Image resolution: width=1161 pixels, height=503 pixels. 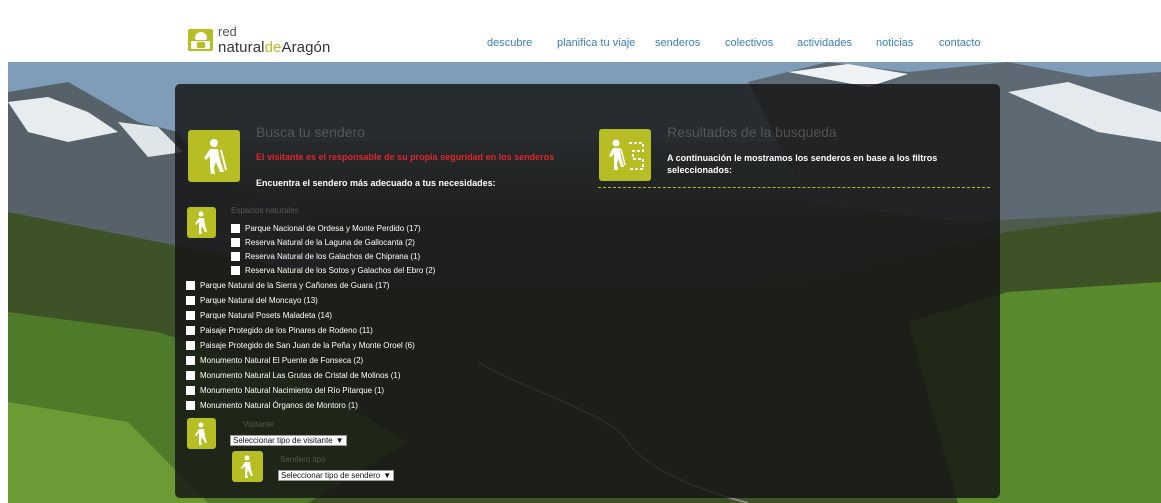 What do you see at coordinates (303, 459) in the screenshot?
I see `trail-label: Sendero tipo` at bounding box center [303, 459].